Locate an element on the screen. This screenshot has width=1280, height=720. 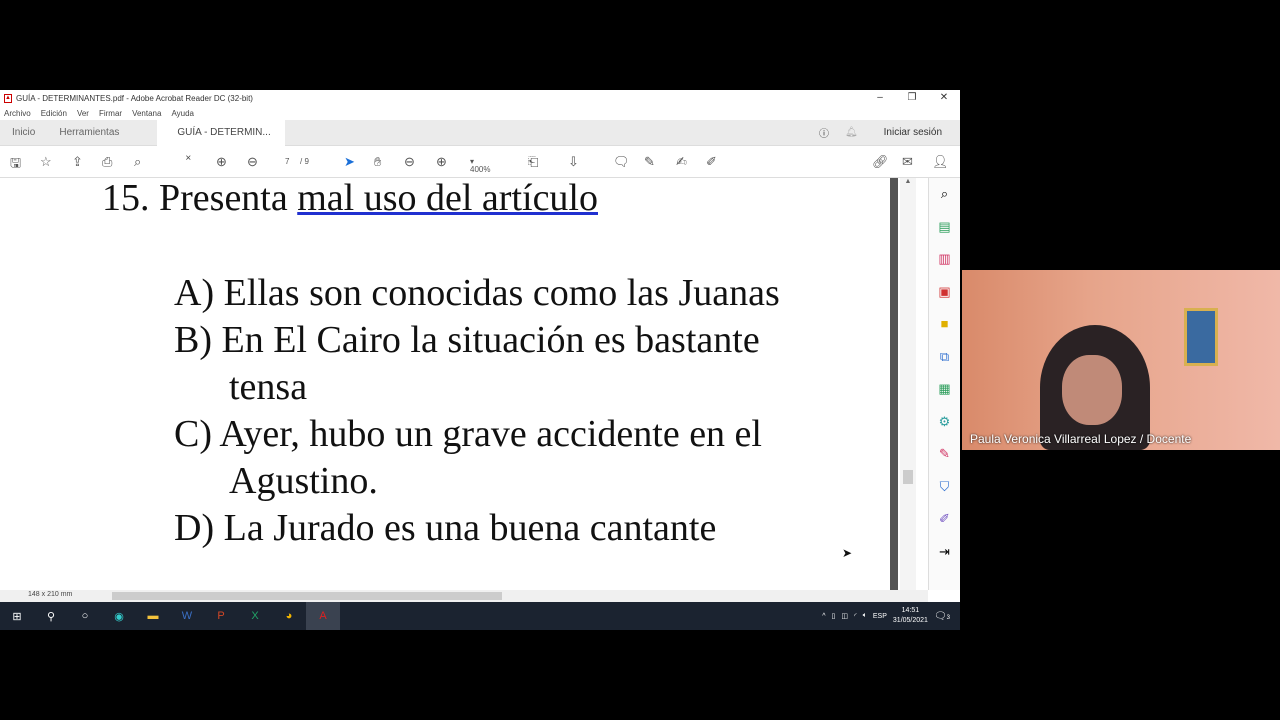
menu-archivo: Archivo is located at coordinates (17, 113).